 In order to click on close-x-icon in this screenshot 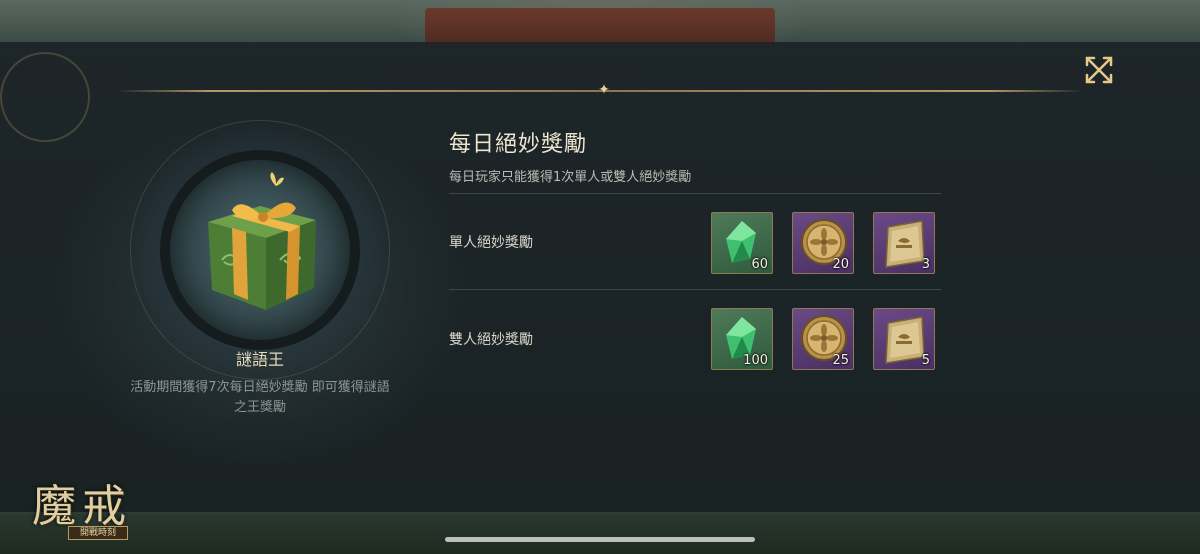, I will do `click(1099, 70)`.